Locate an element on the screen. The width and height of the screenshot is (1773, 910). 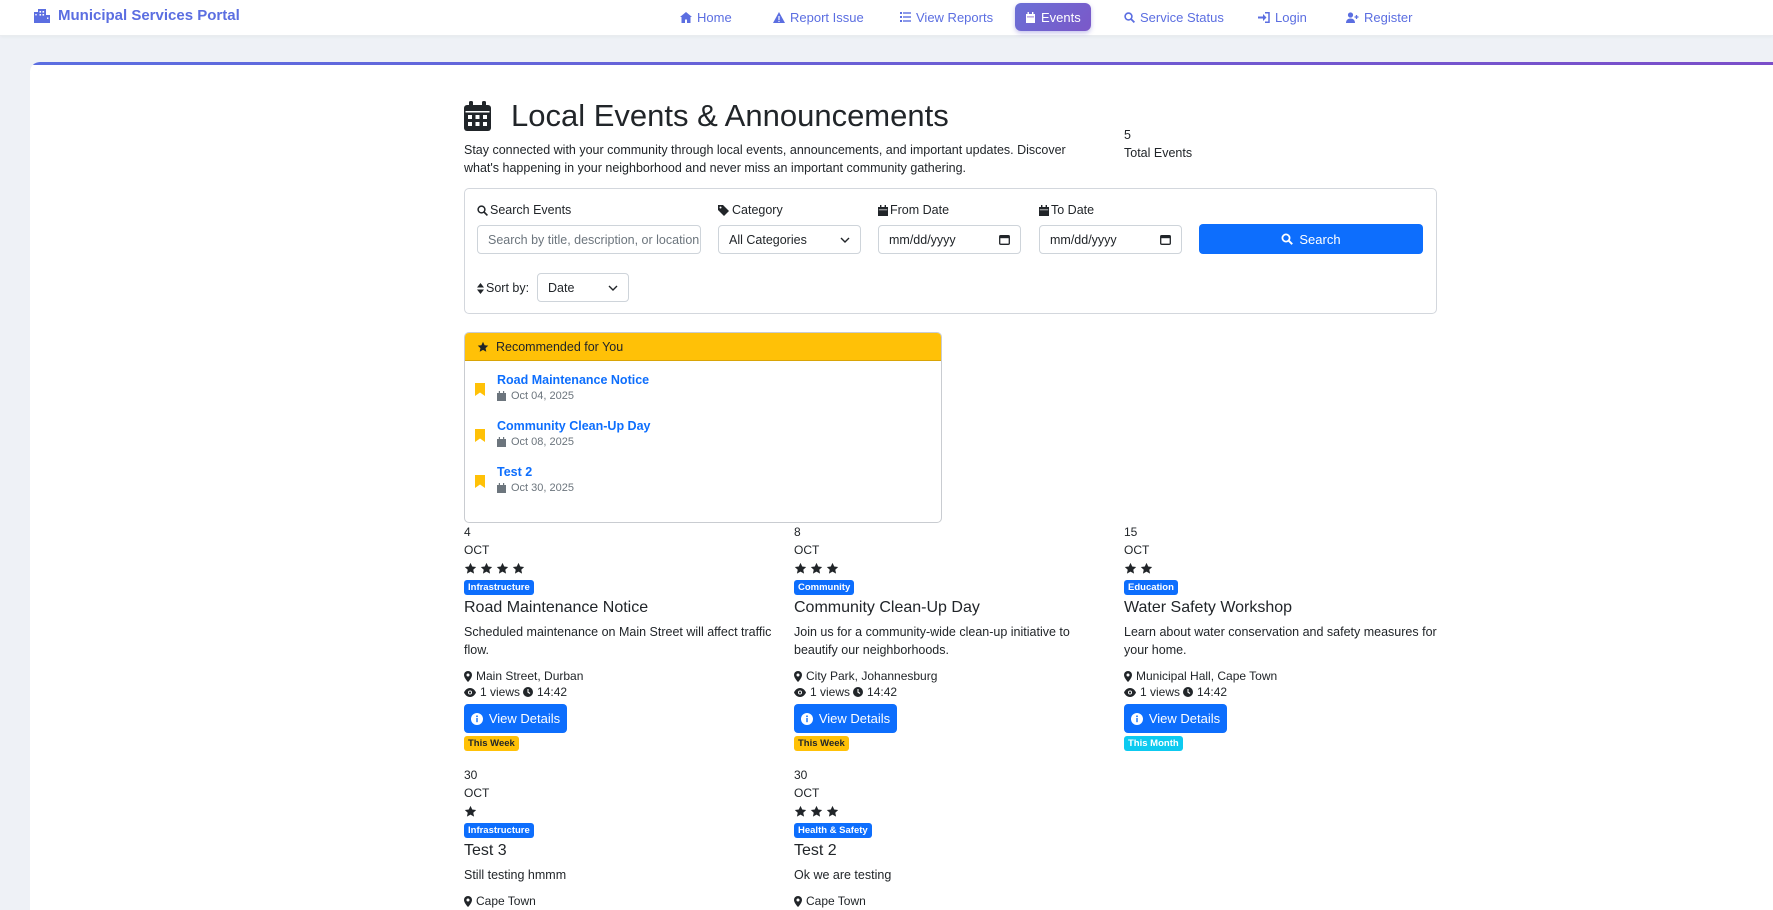
category-badge: Infrastructure is located at coordinates (499, 830).